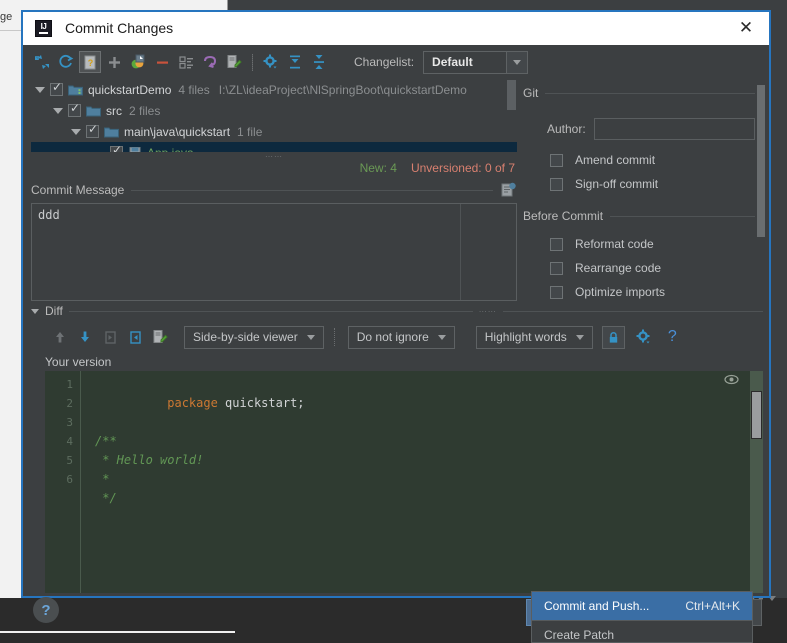 The width and height of the screenshot is (787, 643). Describe the element at coordinates (42, 62) in the screenshot. I see `collapse-all-icon` at that location.